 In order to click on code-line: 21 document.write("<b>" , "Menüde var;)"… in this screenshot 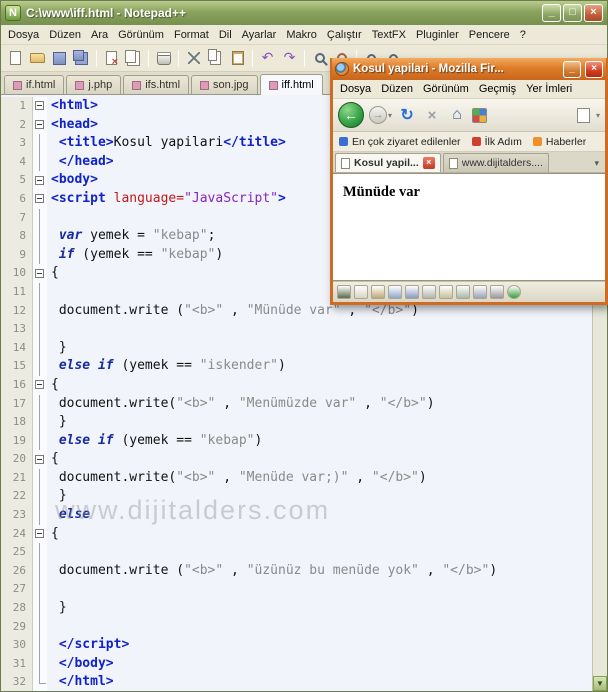, I will do `click(296, 478)`.